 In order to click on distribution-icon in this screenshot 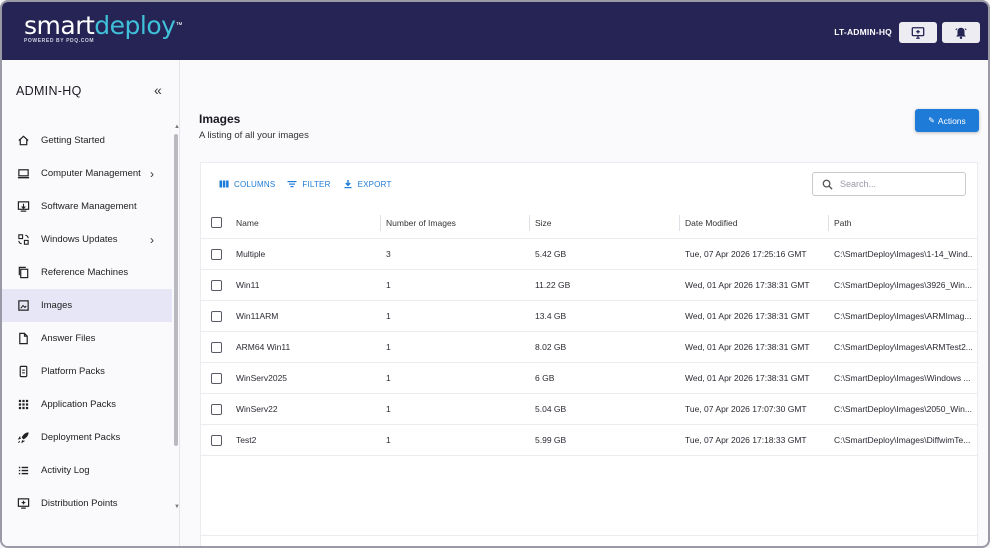, I will do `click(23, 504)`.